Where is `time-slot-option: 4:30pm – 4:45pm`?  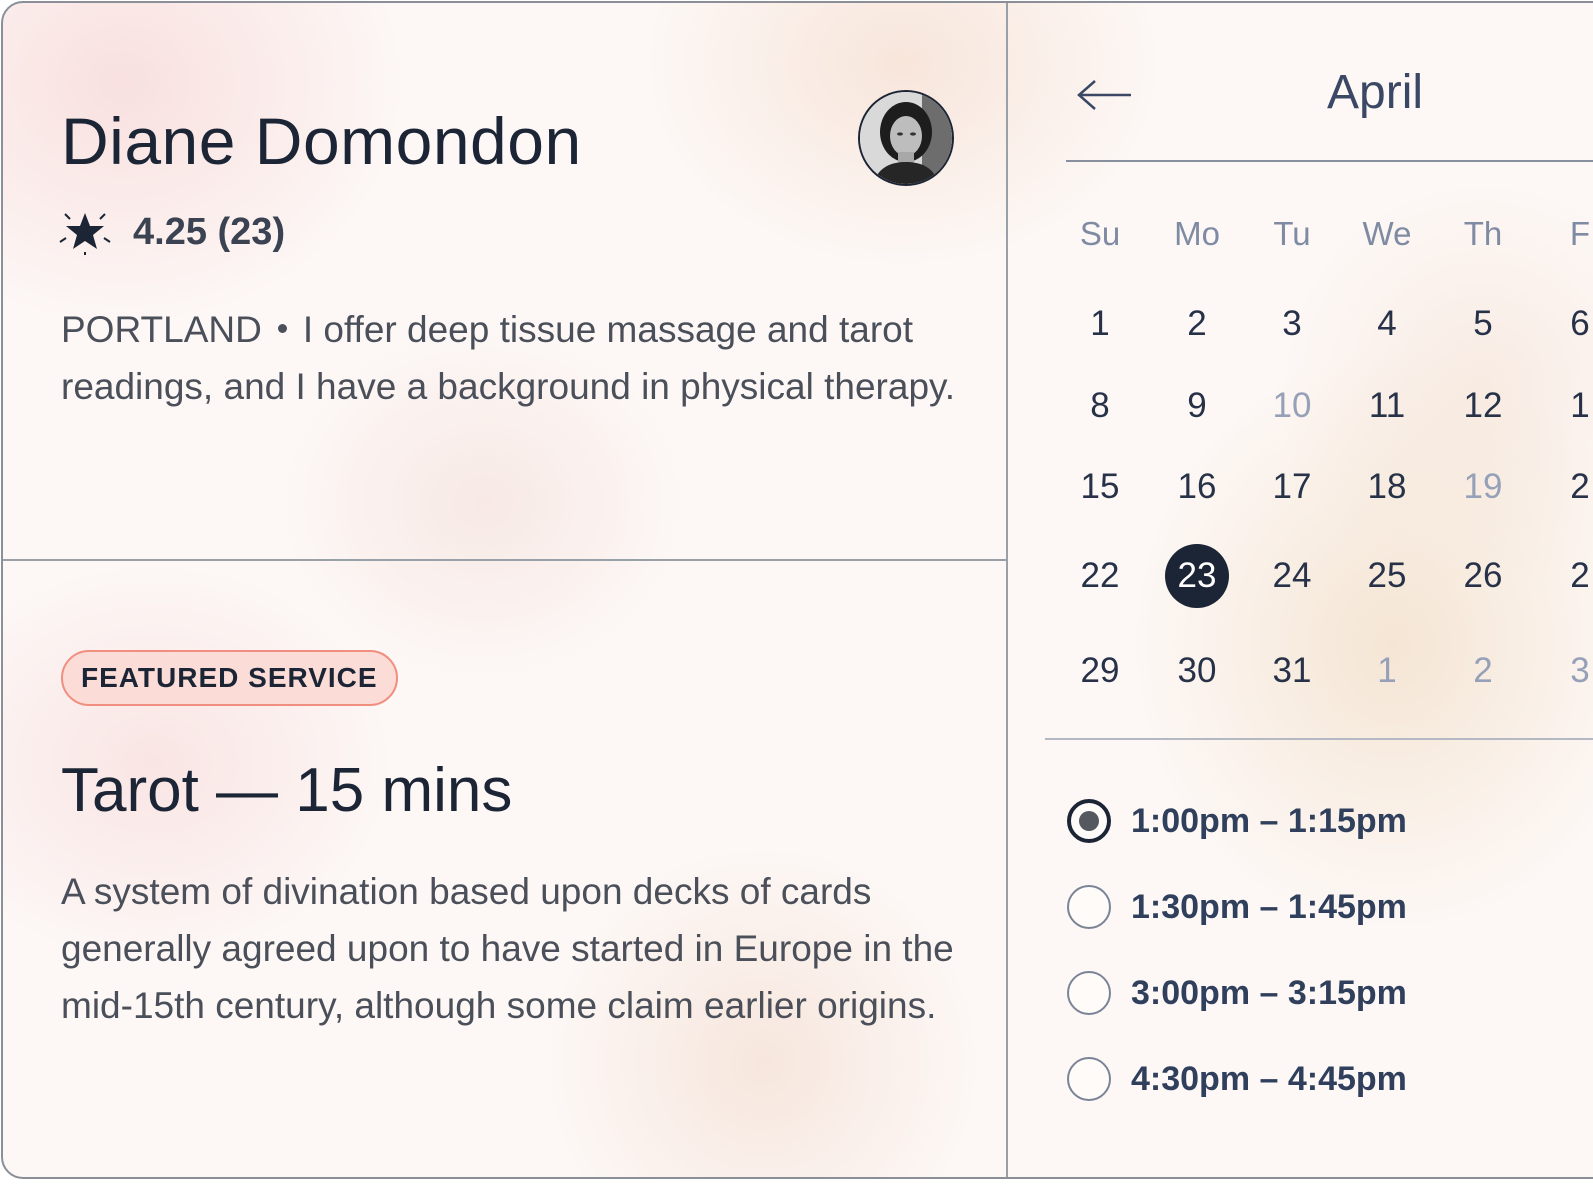 time-slot-option: 4:30pm – 4:45pm is located at coordinates (1237, 1079).